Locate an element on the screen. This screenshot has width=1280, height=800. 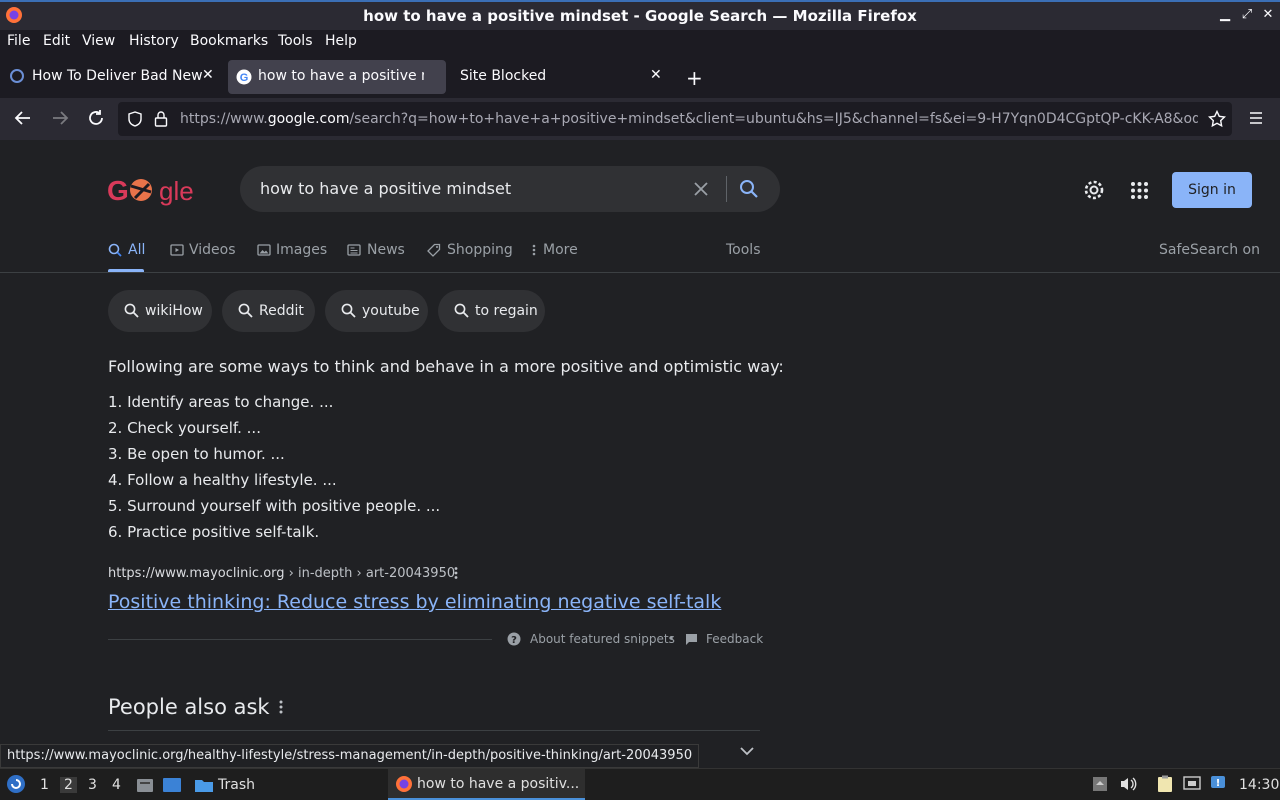
clipboard-icon is located at coordinates (1165, 784).